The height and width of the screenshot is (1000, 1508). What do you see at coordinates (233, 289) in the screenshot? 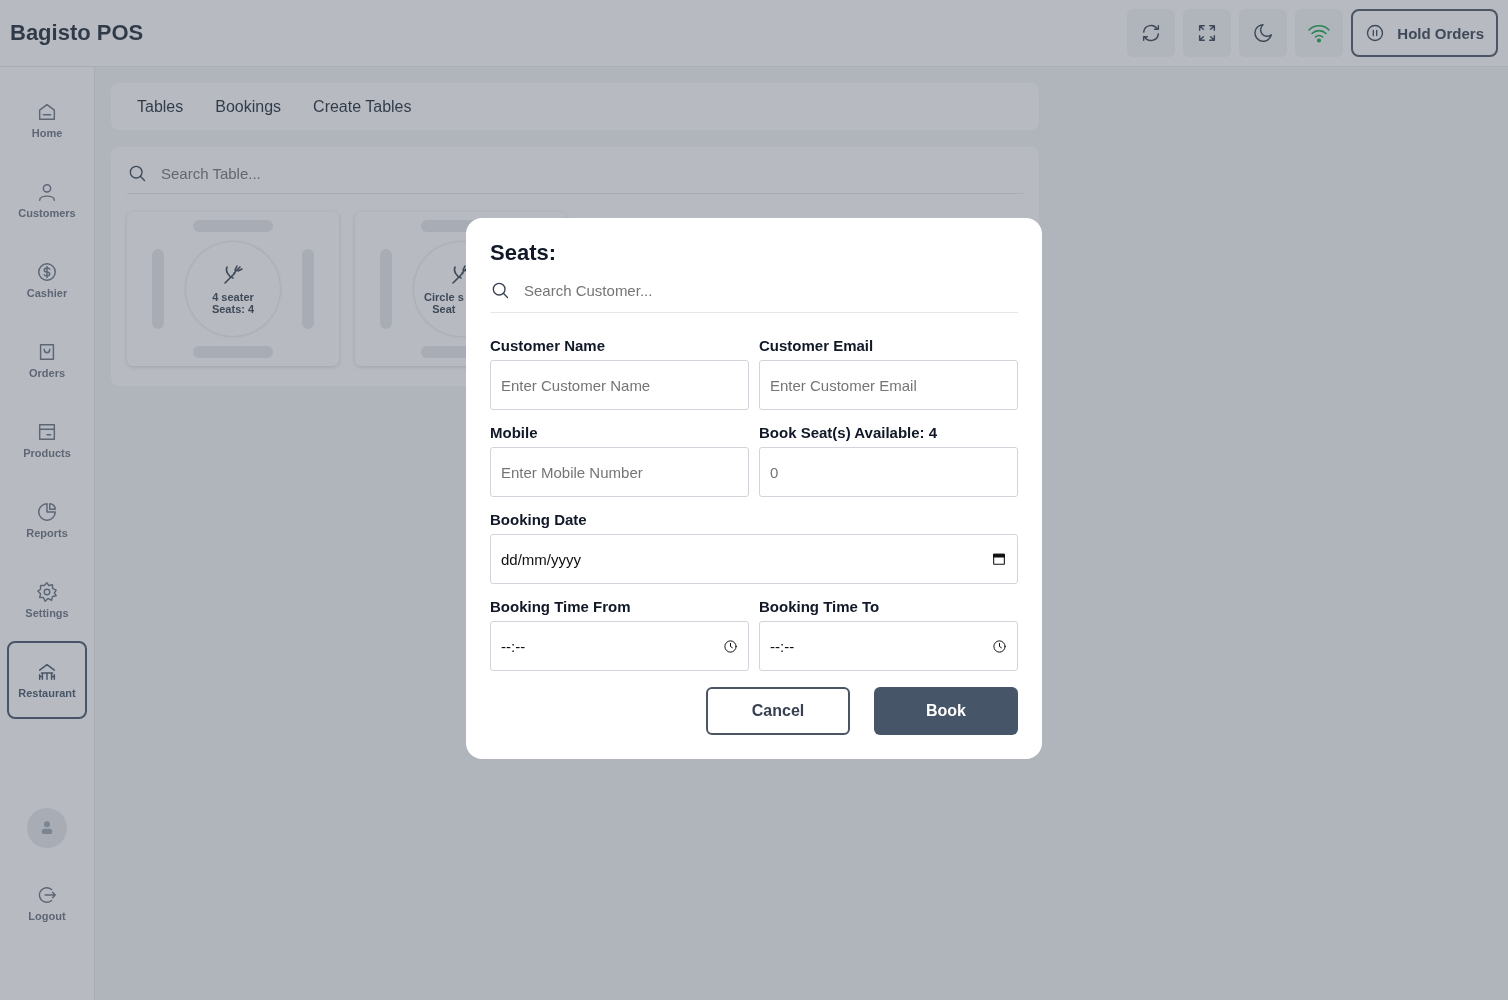
I see `table-card: 4 seater Seats: 4` at bounding box center [233, 289].